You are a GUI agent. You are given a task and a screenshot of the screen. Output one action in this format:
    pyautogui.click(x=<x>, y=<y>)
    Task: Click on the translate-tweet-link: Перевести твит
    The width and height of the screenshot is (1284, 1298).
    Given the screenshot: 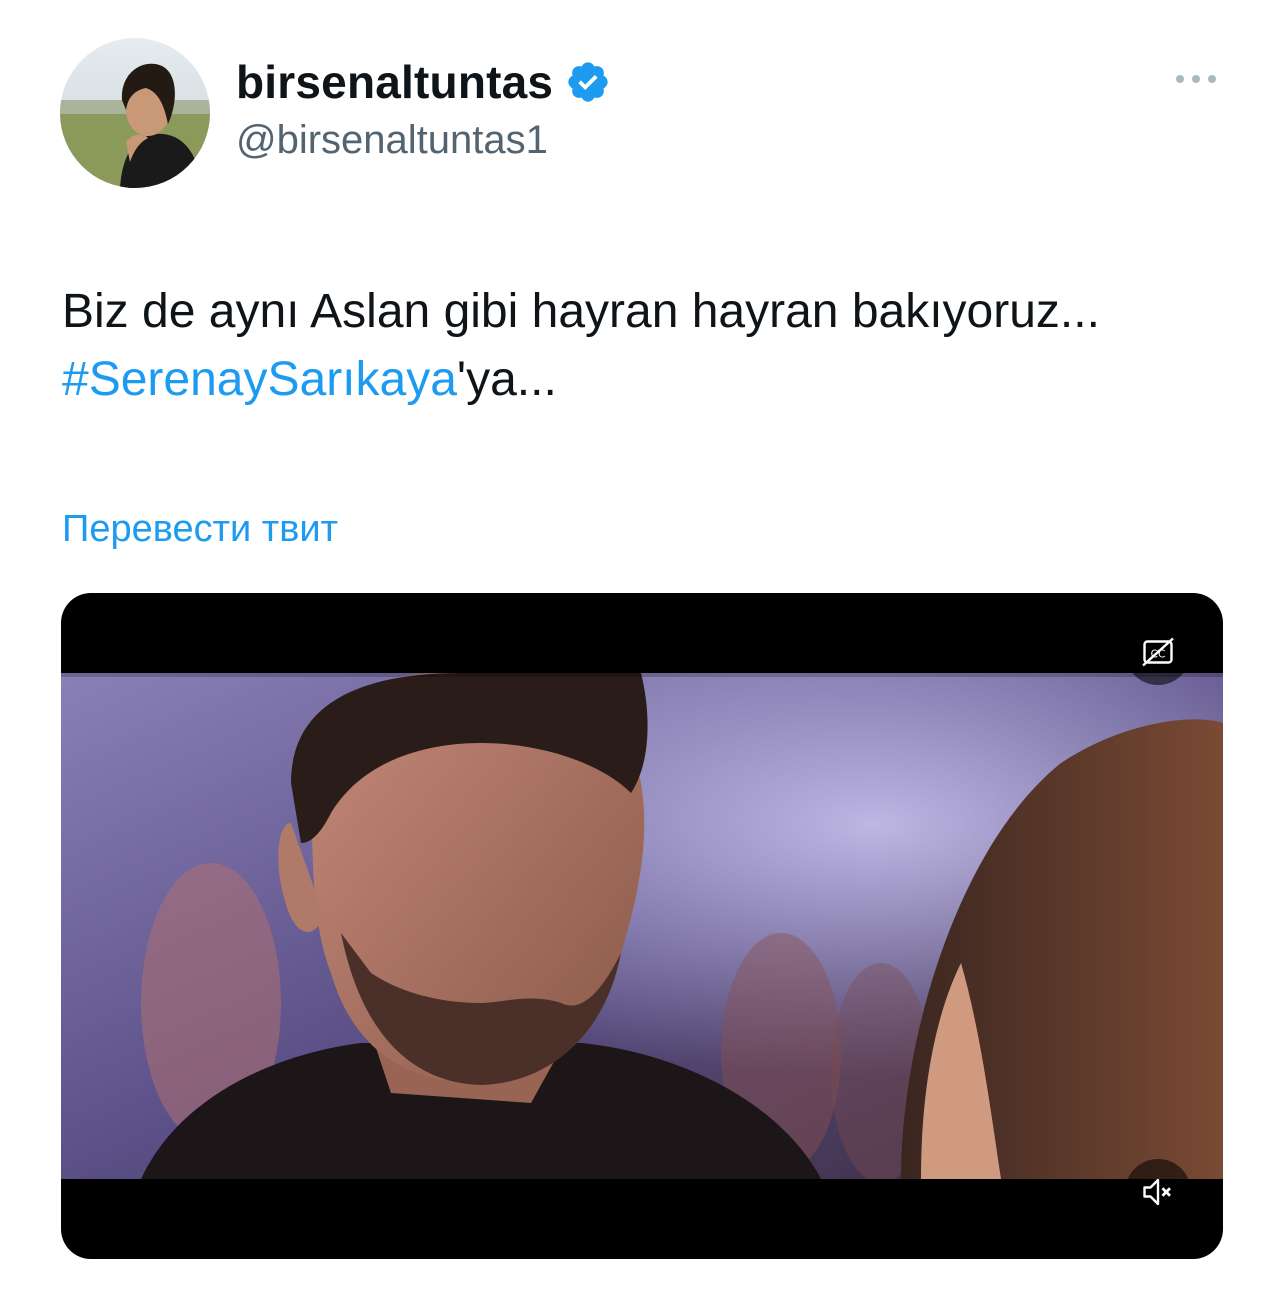 What is the action you would take?
    pyautogui.click(x=200, y=529)
    